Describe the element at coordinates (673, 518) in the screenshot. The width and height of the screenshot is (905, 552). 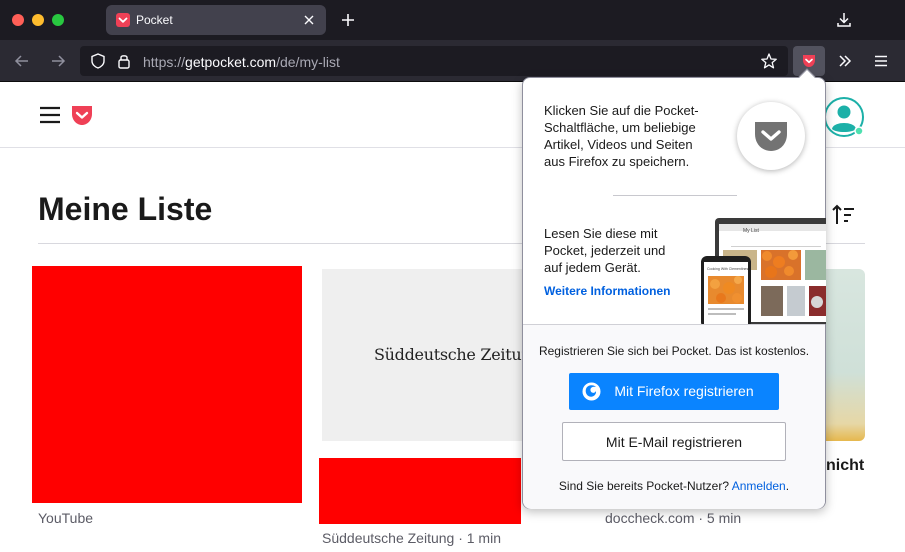
I see `card-meta-doccheck: doccheck.com · 5 min` at that location.